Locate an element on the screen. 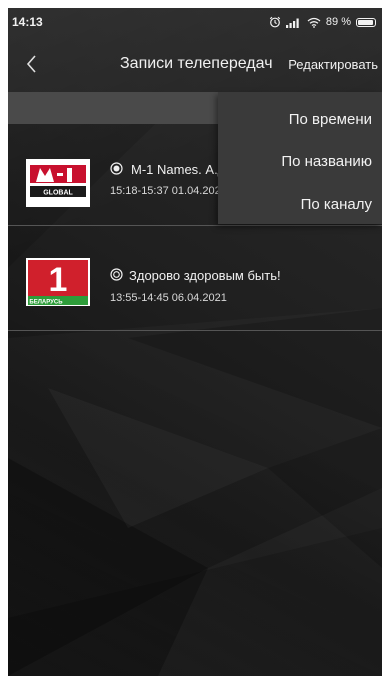 The height and width of the screenshot is (676, 382). recording-title: M-1 Names. А.Д is located at coordinates (179, 169).